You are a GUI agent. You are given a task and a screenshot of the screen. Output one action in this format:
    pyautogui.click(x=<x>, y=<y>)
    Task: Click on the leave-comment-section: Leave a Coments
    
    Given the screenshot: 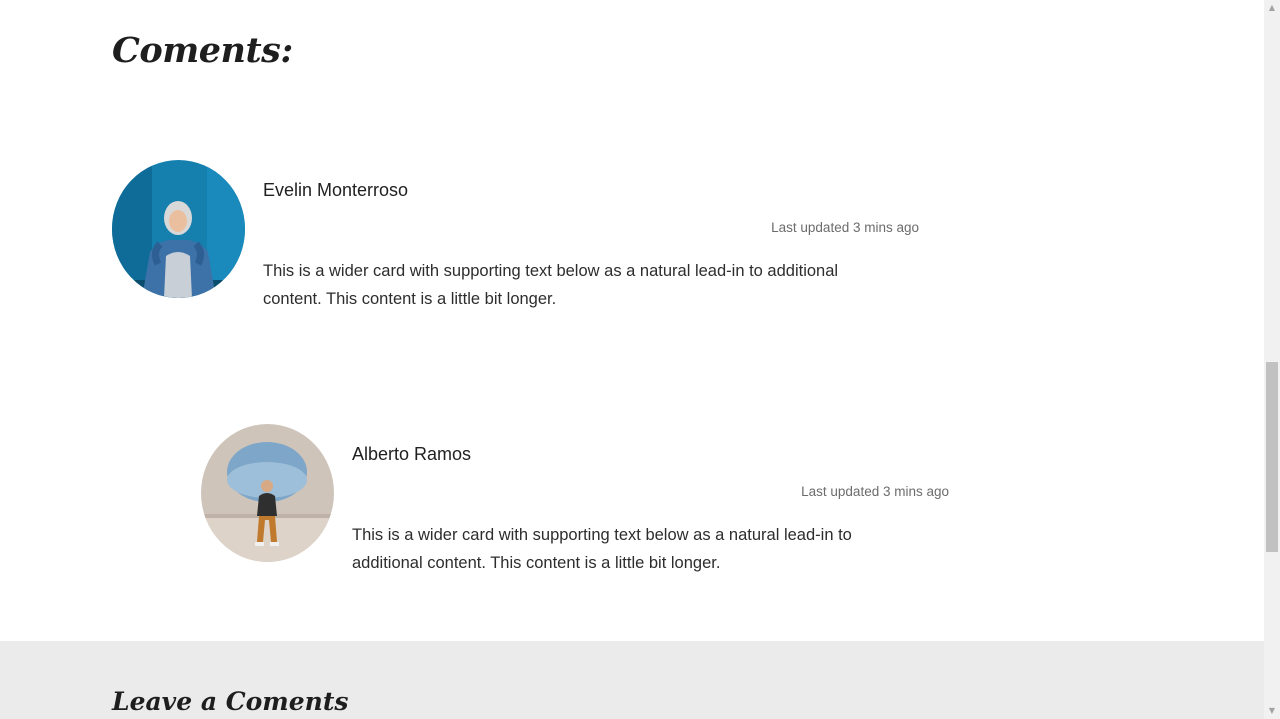 What is the action you would take?
    pyautogui.click(x=632, y=680)
    